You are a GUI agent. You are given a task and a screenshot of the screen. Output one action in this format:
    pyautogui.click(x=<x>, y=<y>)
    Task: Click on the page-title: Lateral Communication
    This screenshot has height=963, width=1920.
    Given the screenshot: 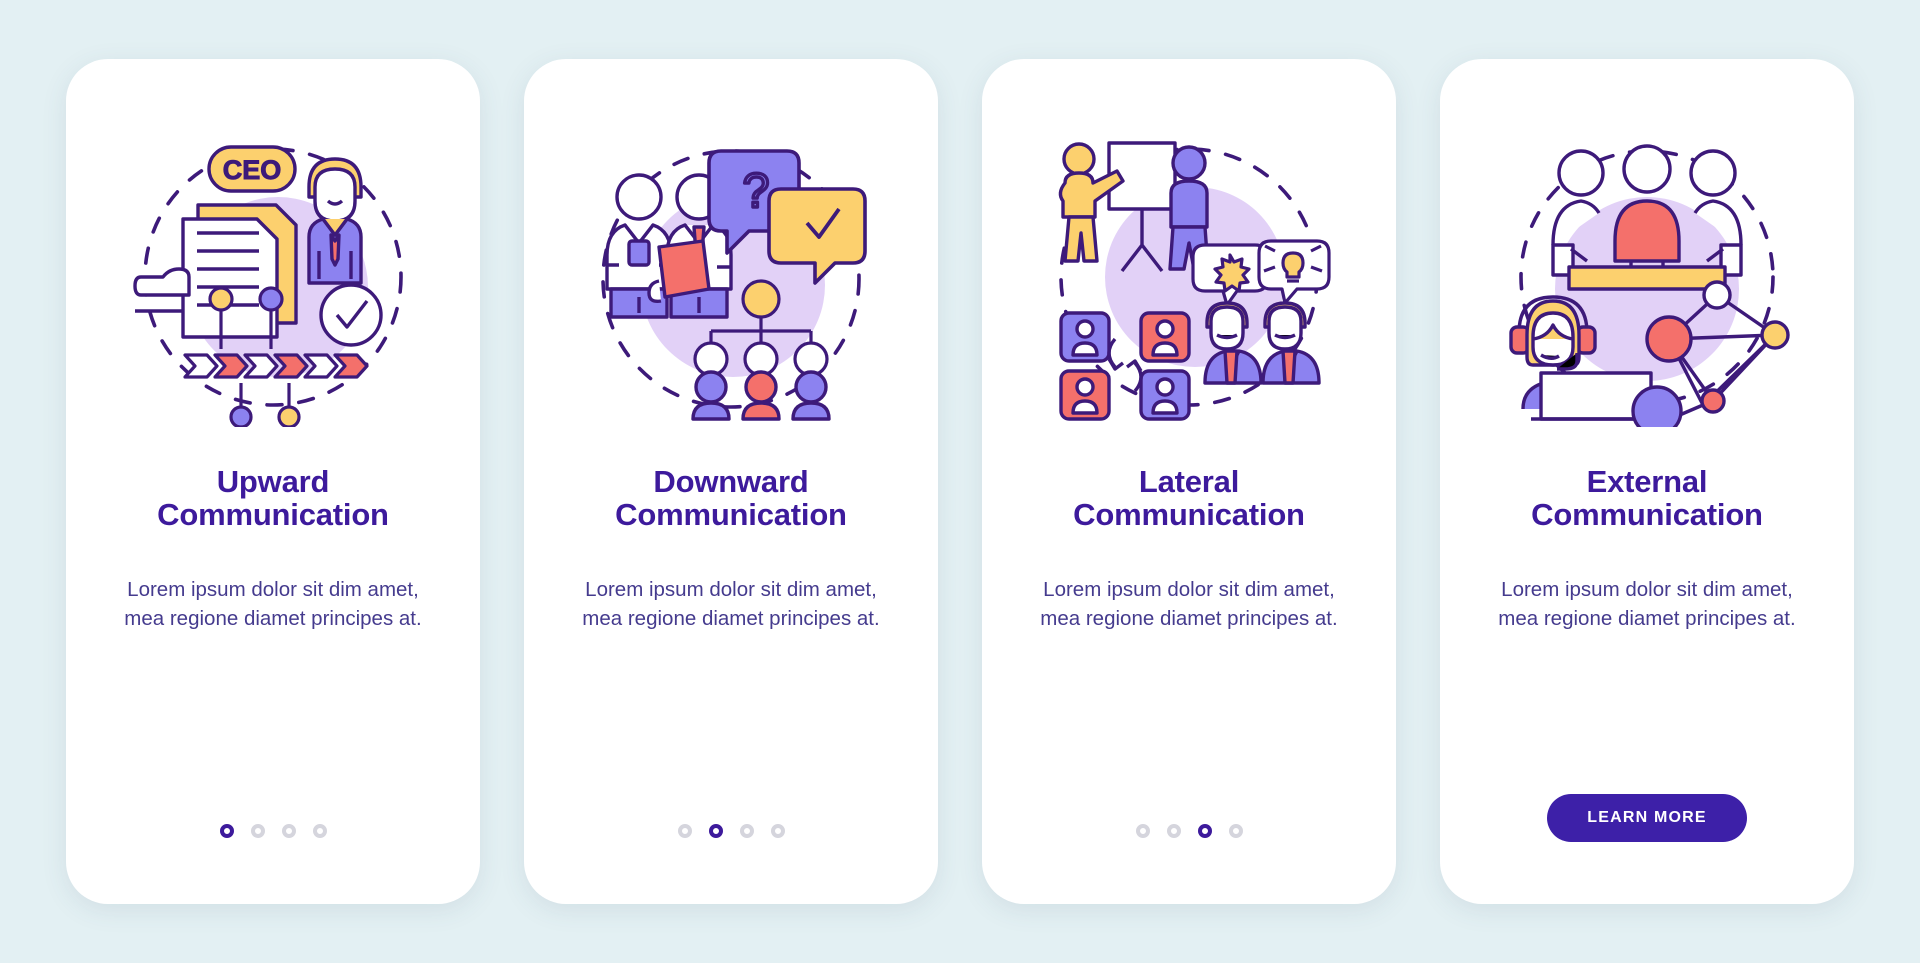 What is the action you would take?
    pyautogui.click(x=1189, y=498)
    